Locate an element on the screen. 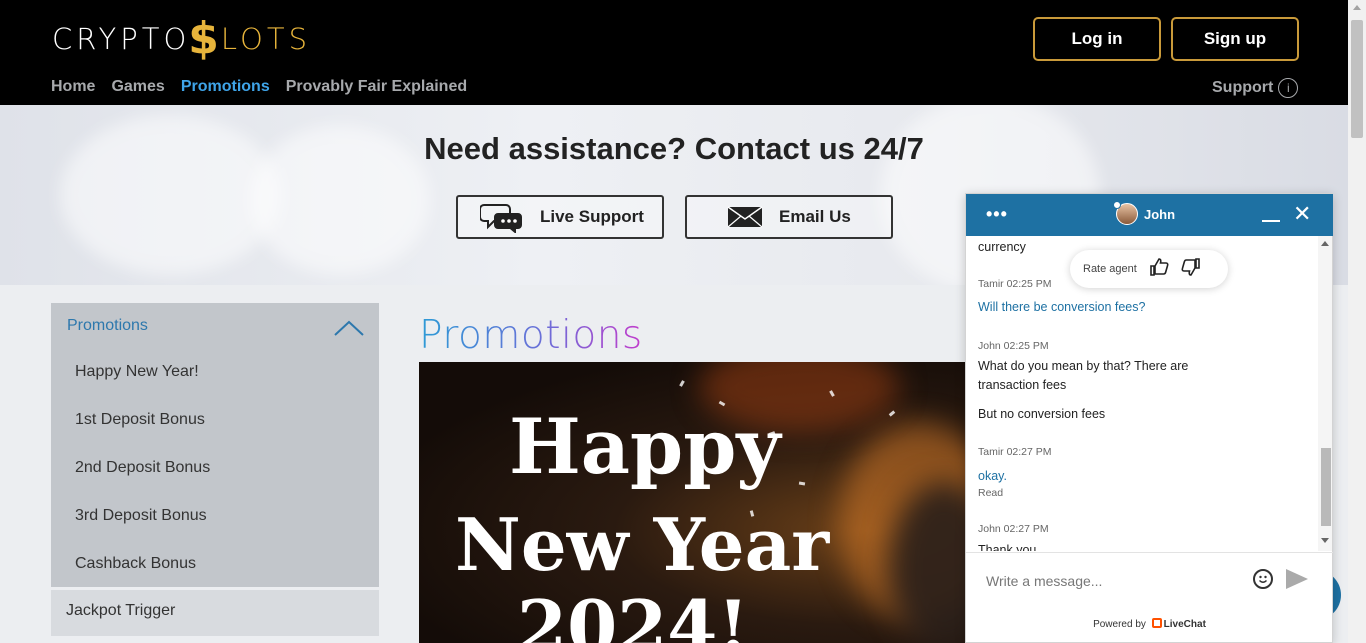  powered-by-label: Powered by is located at coordinates (1119, 624).